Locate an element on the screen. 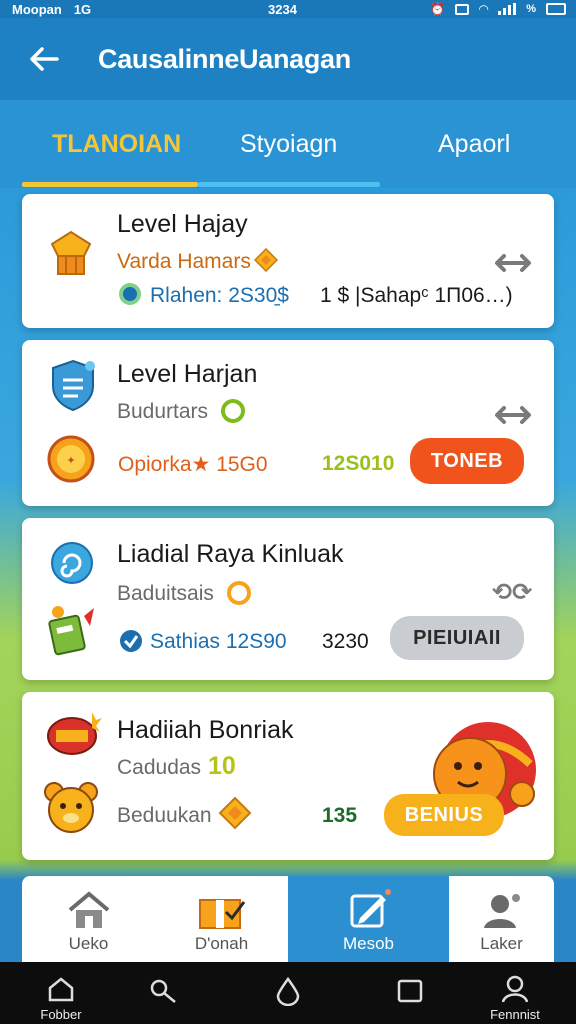 This screenshot has width=576, height=1024. claim-button: TONEB is located at coordinates (467, 461).